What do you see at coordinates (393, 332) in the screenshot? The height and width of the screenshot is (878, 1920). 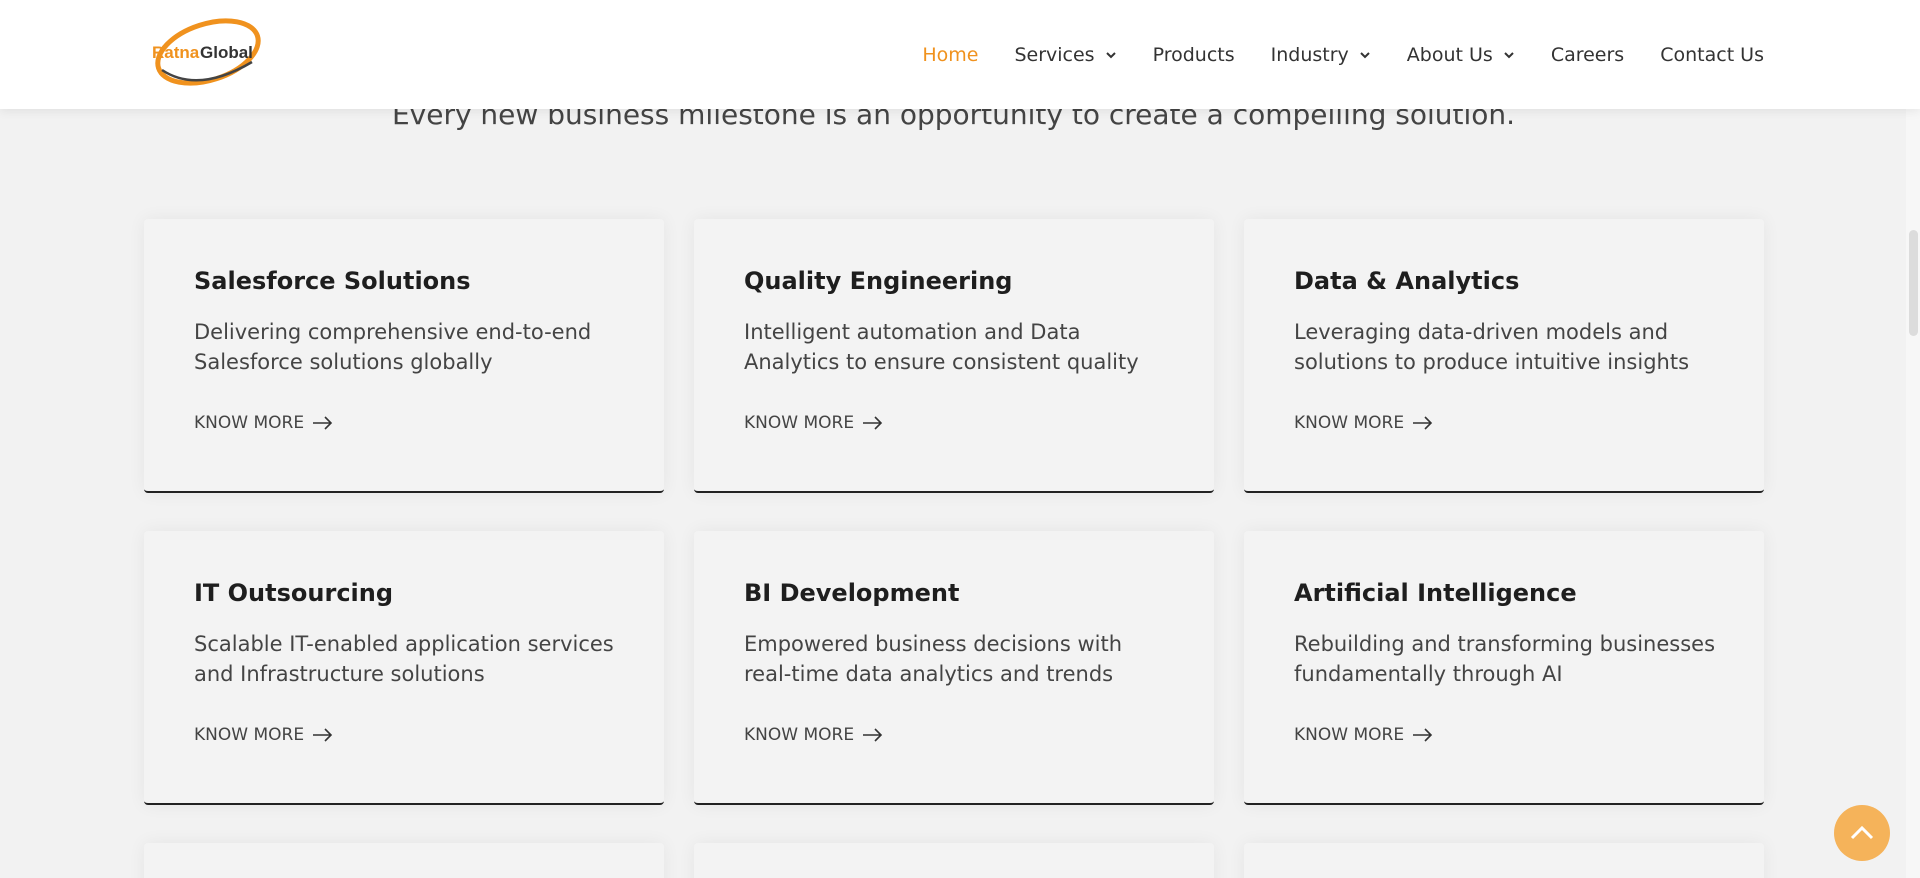 I see `card-description-line: Delivering comprehensive end-to-end` at bounding box center [393, 332].